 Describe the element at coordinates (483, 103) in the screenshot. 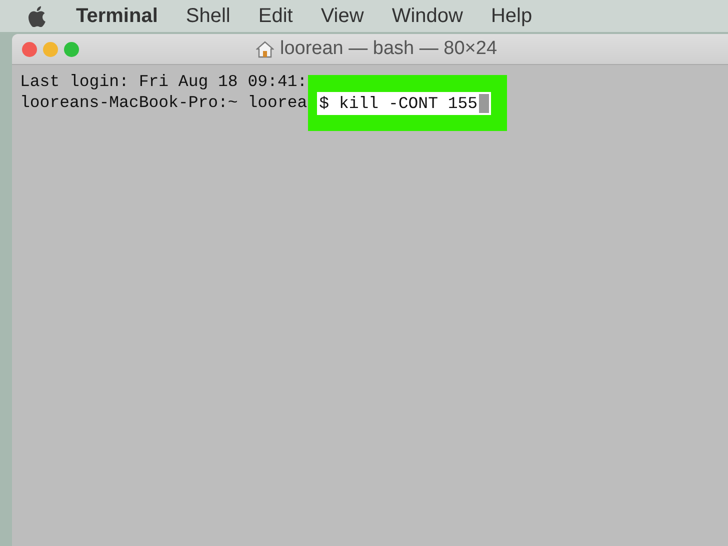

I see `text-cursor` at that location.